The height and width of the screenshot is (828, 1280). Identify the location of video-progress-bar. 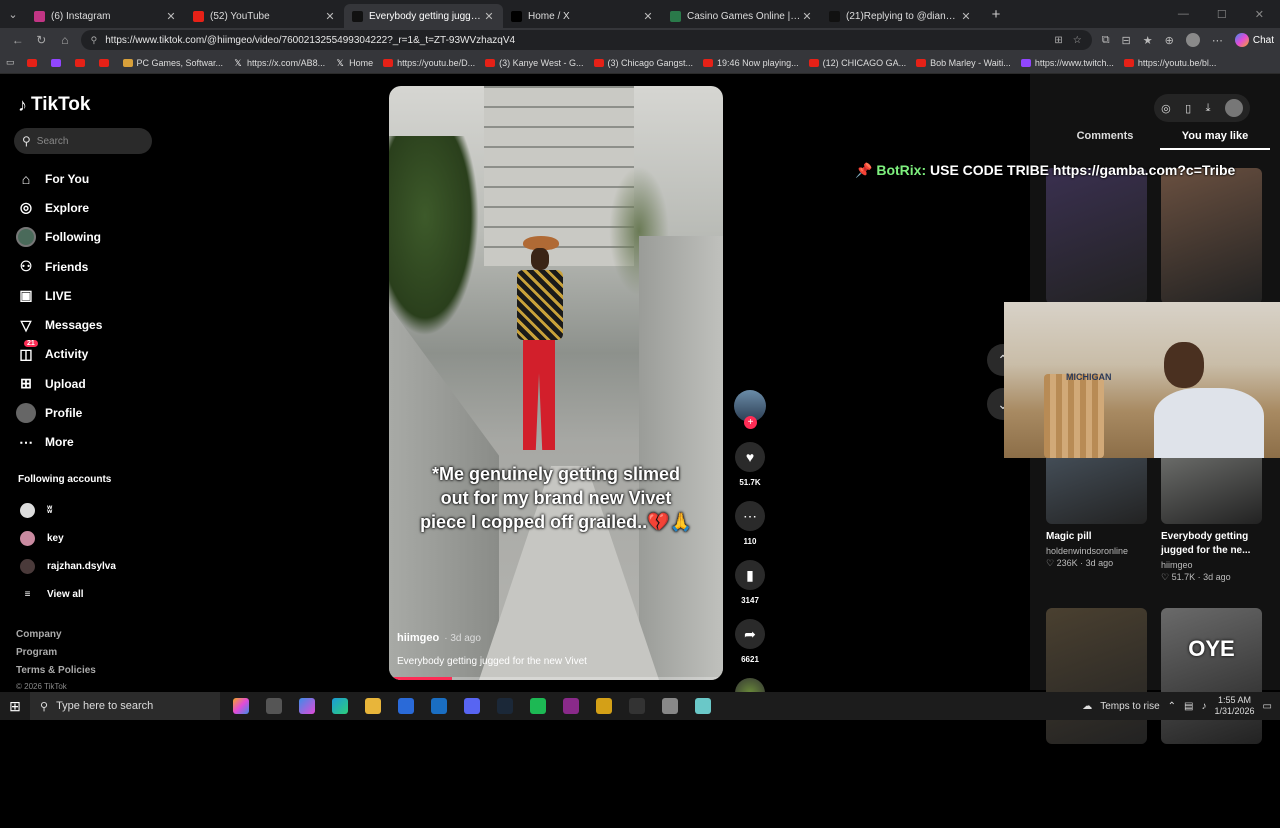
(556, 678).